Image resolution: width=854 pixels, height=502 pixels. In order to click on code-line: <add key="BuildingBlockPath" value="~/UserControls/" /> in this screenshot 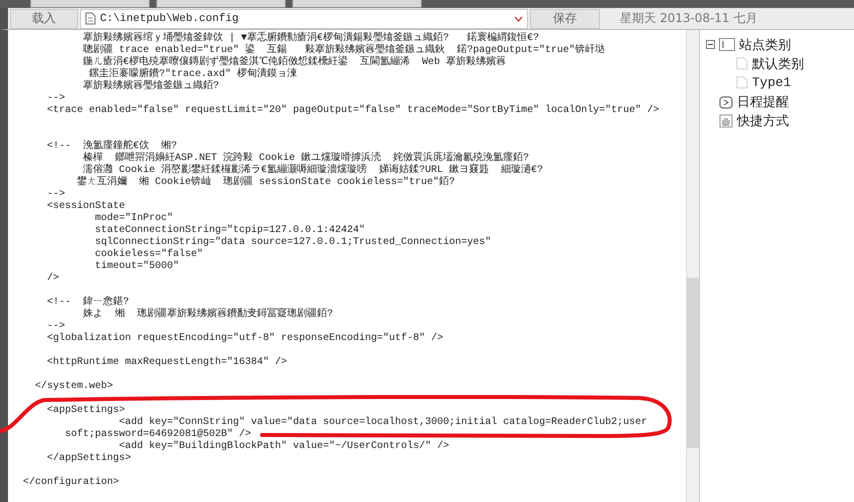, I will do `click(284, 446)`.